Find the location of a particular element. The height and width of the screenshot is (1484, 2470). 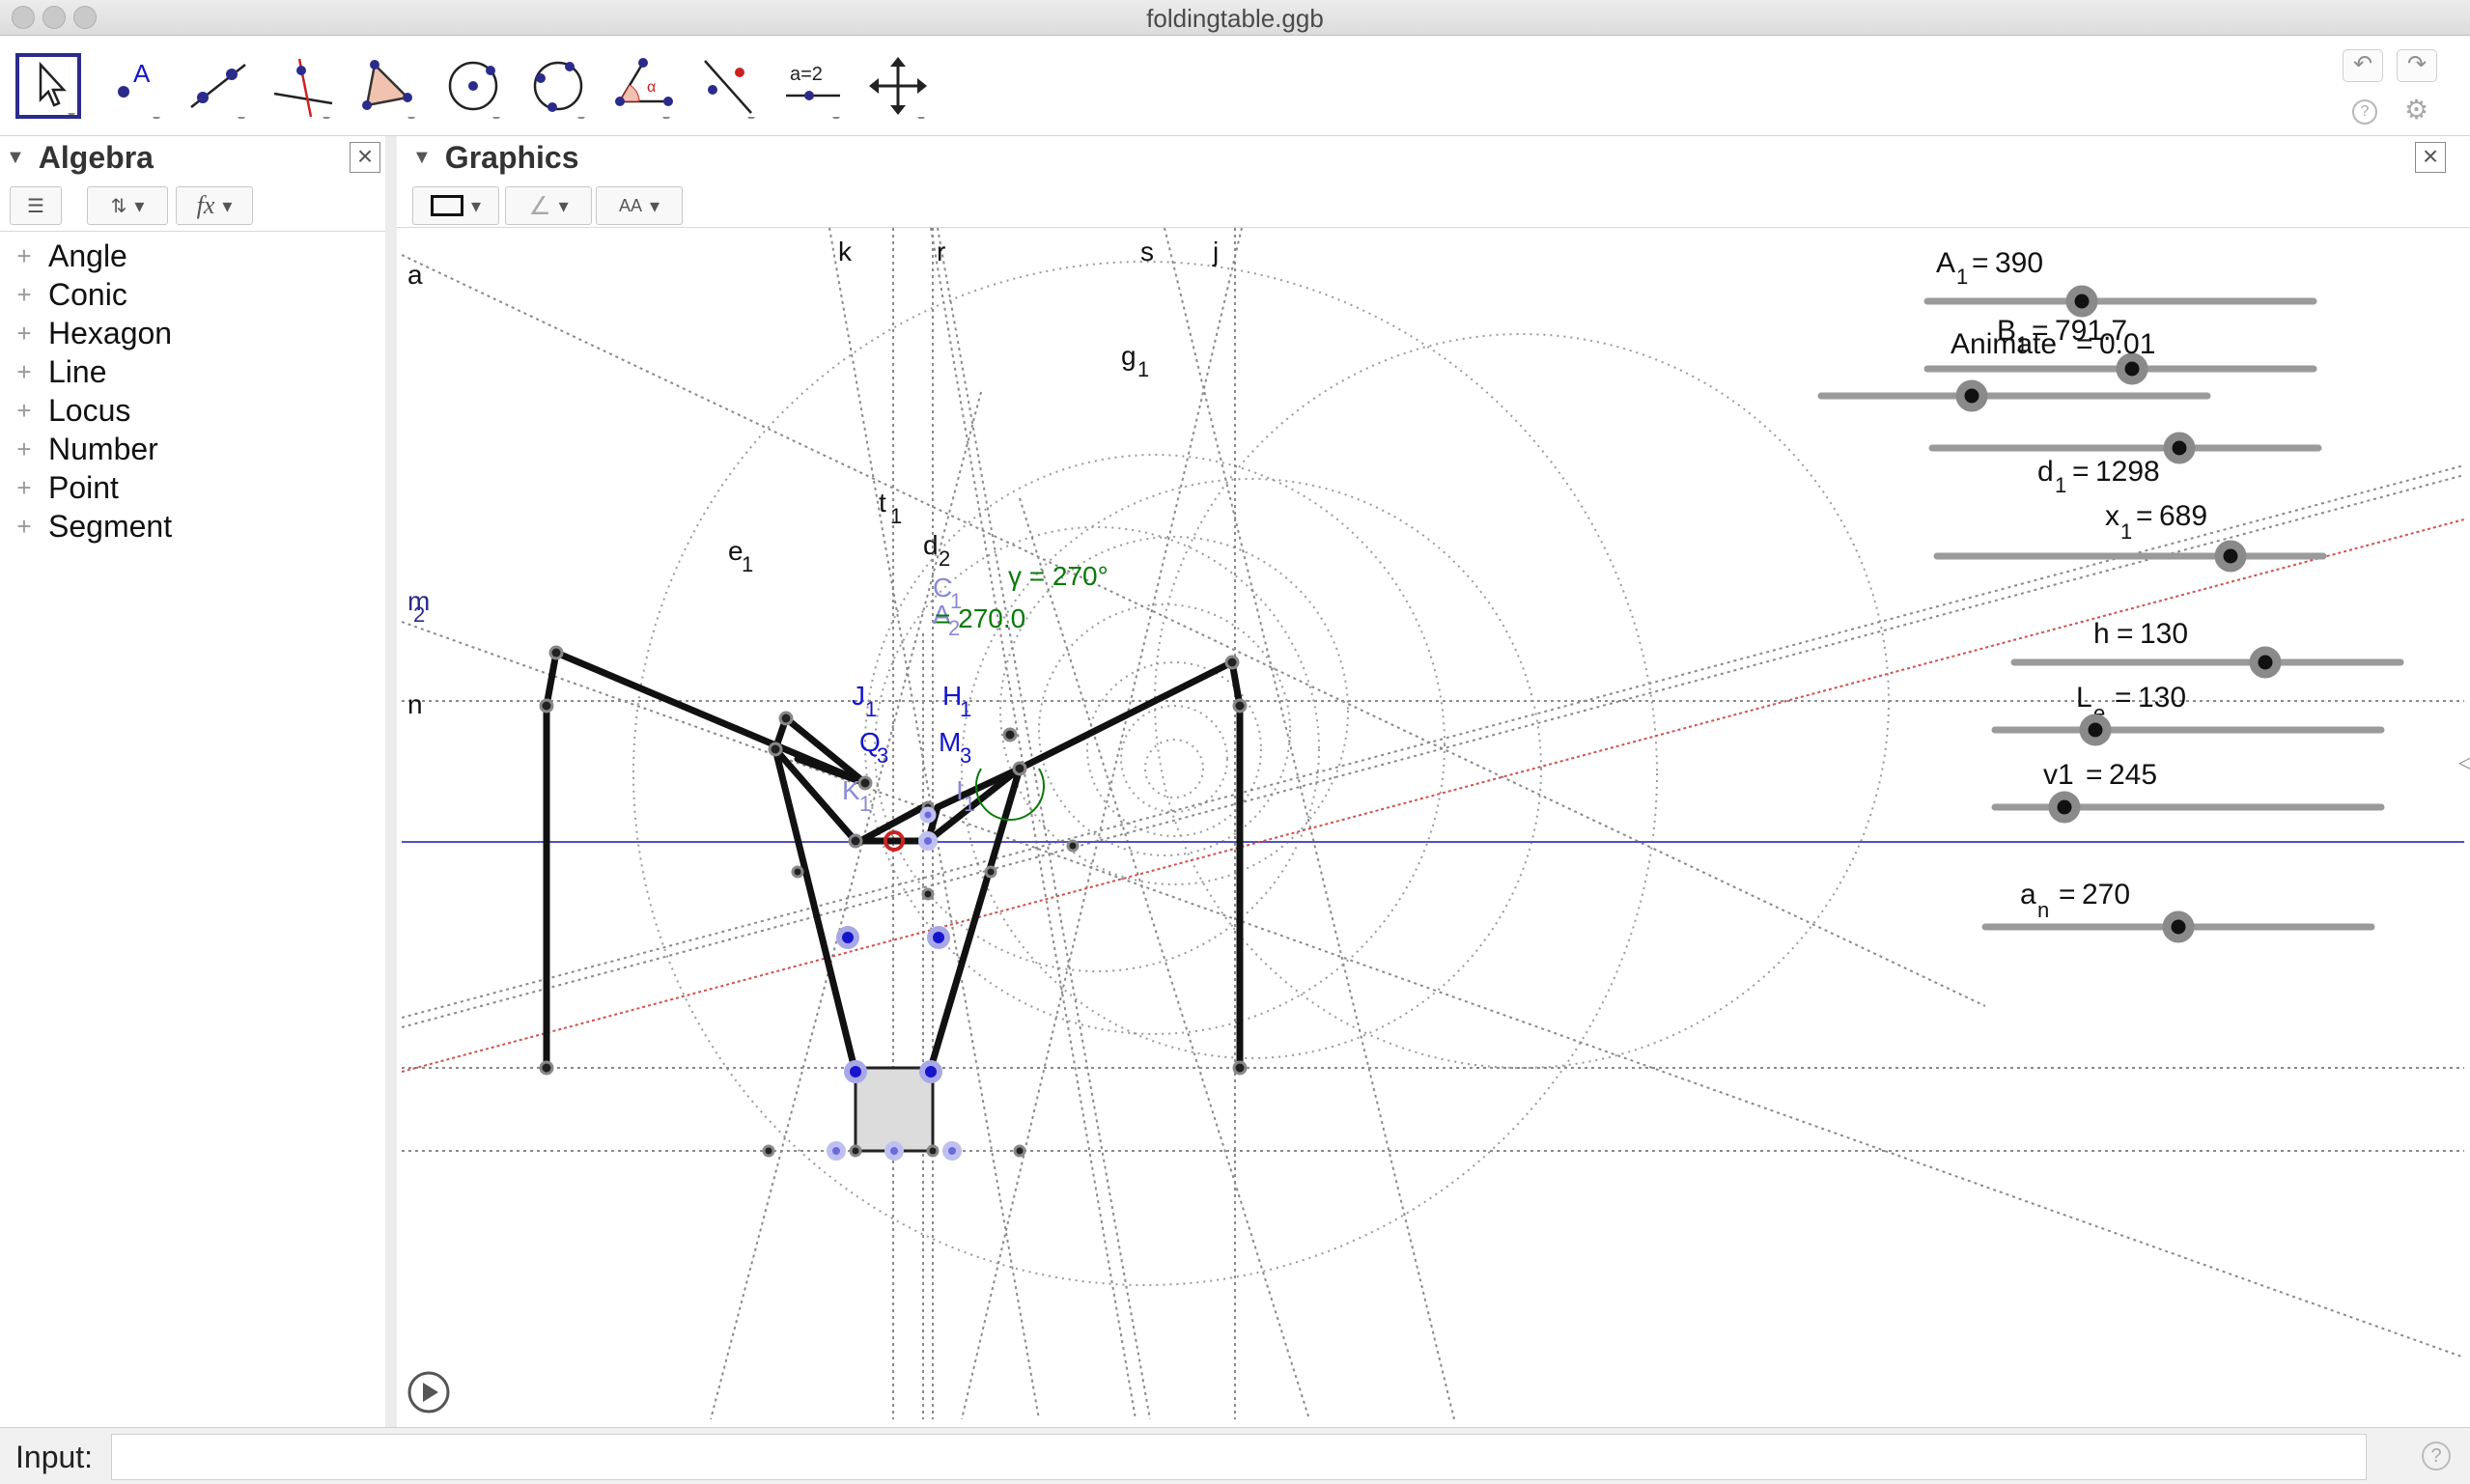

input-field is located at coordinates (1239, 1457).